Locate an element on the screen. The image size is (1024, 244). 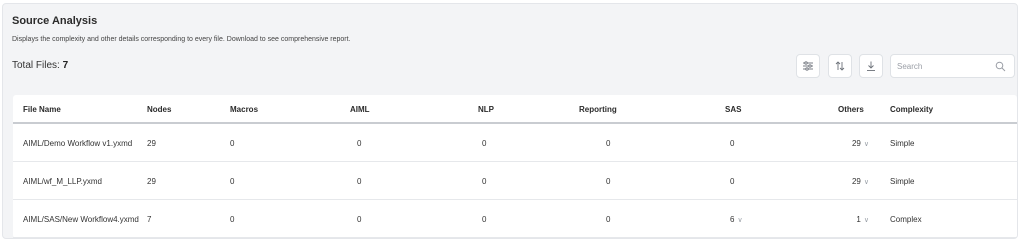
download-icon is located at coordinates (871, 66).